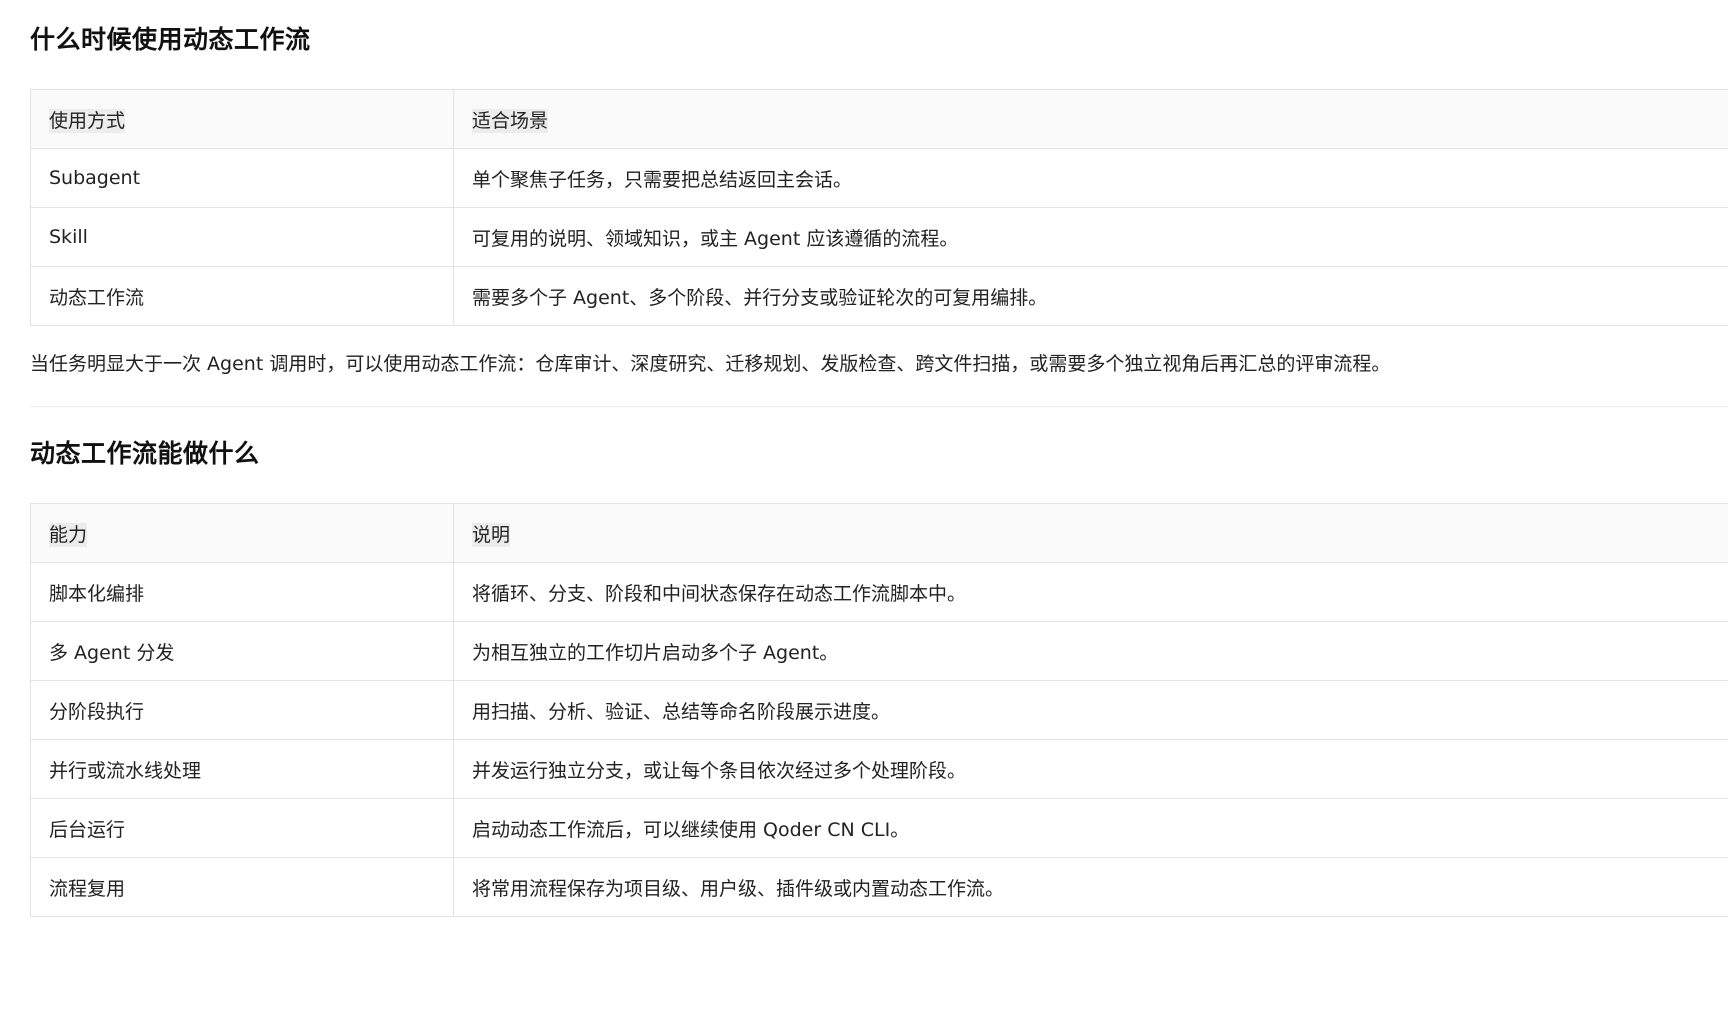 The image size is (1728, 1016). What do you see at coordinates (170, 39) in the screenshot?
I see `section-heading-when-to-use: 什么时候使用动态工作流` at bounding box center [170, 39].